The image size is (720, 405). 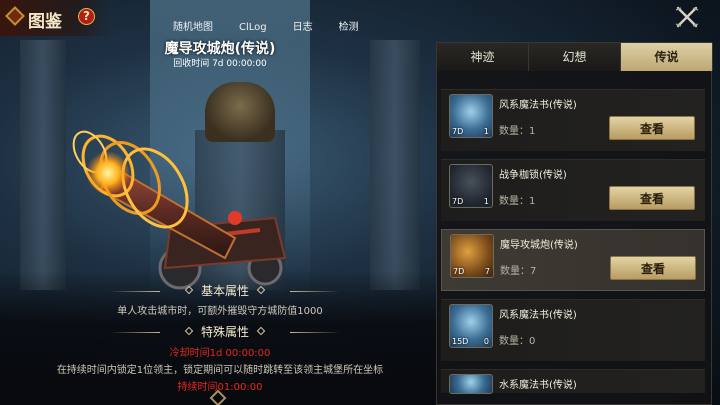 What do you see at coordinates (517, 341) in the screenshot?
I see `item-quantity: 数量：0` at bounding box center [517, 341].